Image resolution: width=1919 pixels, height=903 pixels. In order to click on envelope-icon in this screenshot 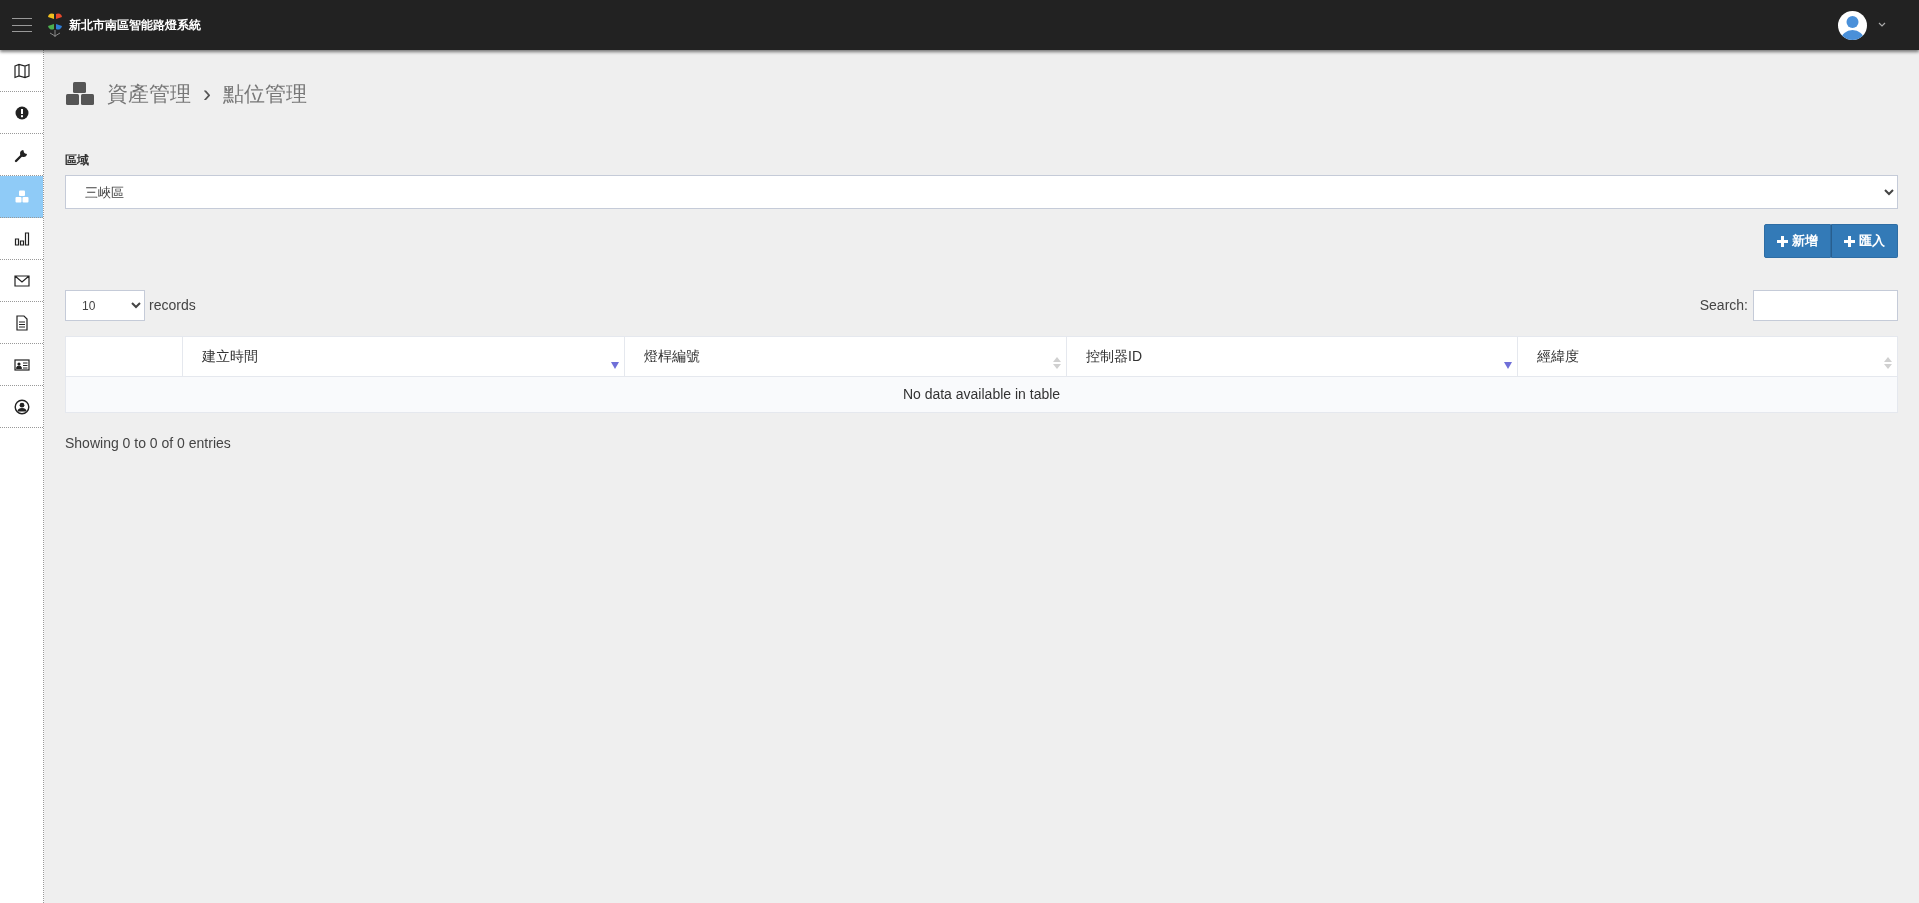, I will do `click(21, 280)`.